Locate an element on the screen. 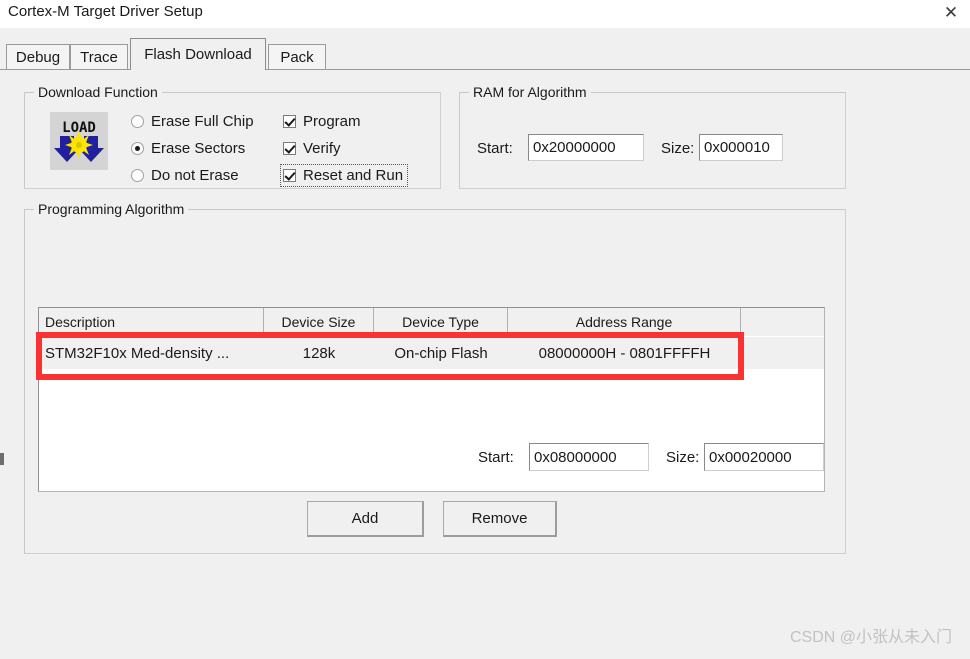 Image resolution: width=970 pixels, height=659 pixels. cell-device-type: On-chip Flash is located at coordinates (441, 353).